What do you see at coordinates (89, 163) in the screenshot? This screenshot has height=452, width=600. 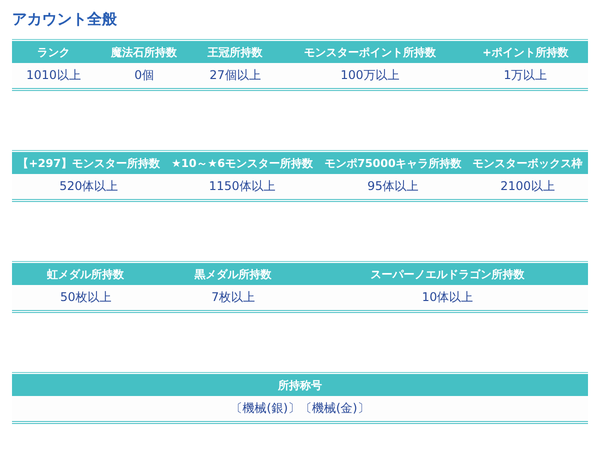 I see `column-header: 【+297】モンスター所持数` at bounding box center [89, 163].